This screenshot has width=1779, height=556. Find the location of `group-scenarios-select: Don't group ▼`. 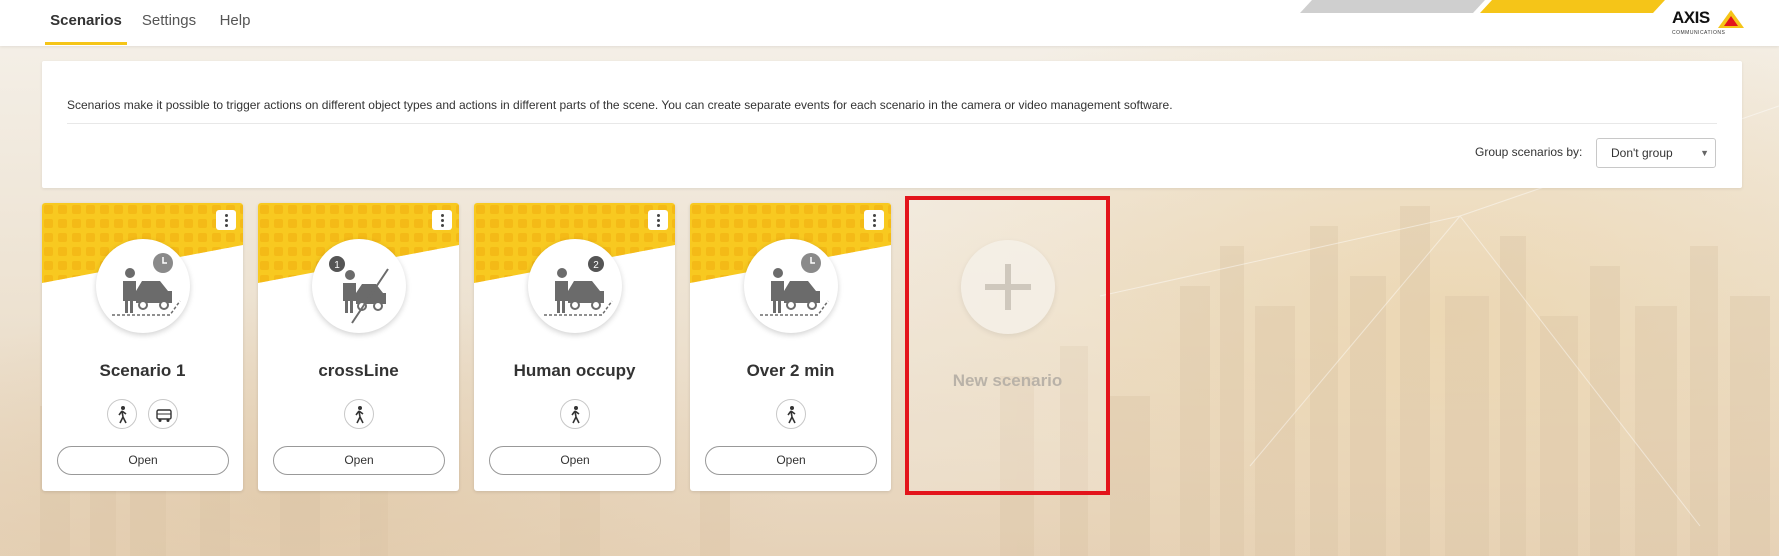

group-scenarios-select: Don't group ▼ is located at coordinates (1656, 153).